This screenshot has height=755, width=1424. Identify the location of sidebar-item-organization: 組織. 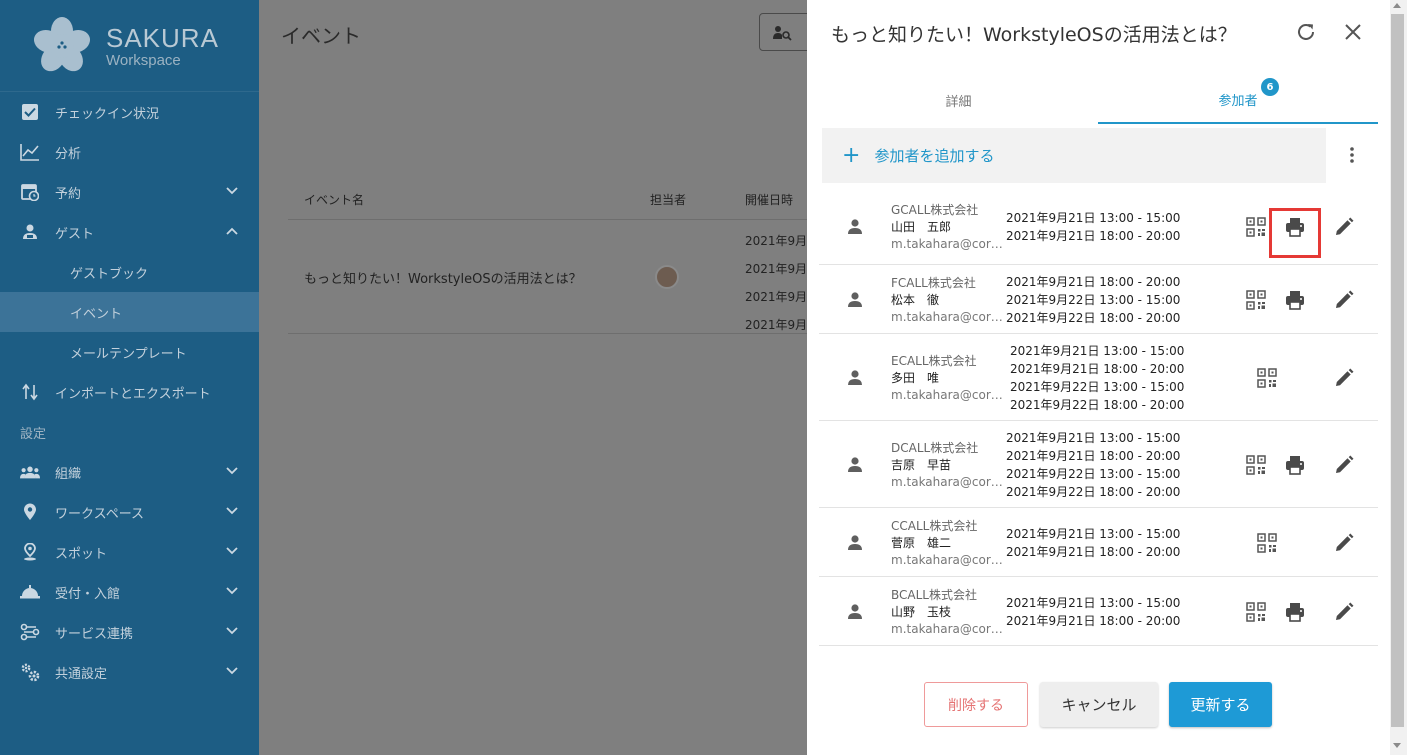
(129, 472).